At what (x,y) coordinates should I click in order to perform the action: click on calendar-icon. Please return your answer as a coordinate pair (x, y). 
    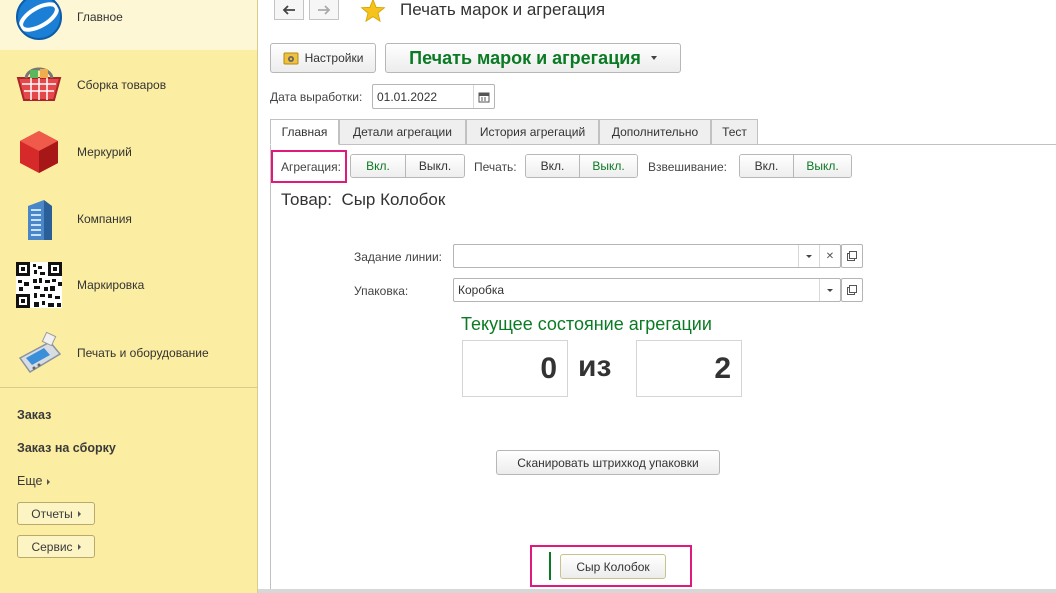
    Looking at the image, I should click on (484, 97).